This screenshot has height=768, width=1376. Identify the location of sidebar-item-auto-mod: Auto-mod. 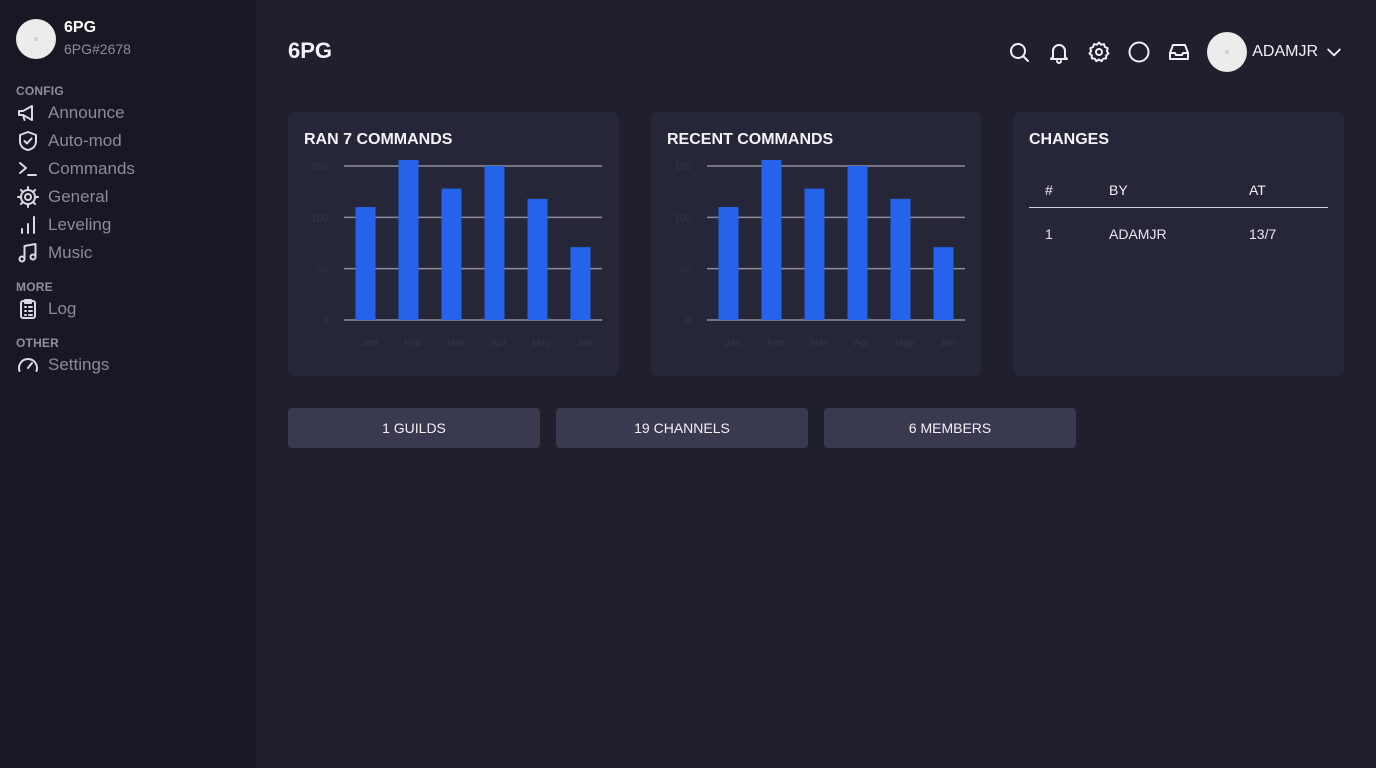
(131, 141).